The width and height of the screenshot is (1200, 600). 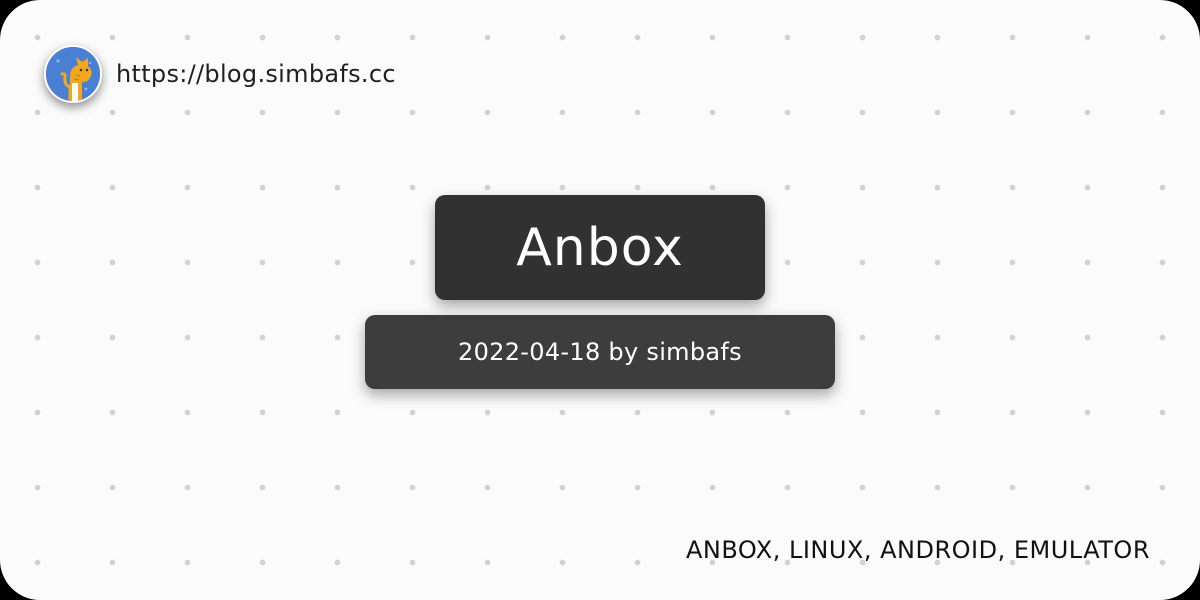 I want to click on post-tags: ANBOX, LINUX, ANDROID, EMULATOR, so click(x=917, y=550).